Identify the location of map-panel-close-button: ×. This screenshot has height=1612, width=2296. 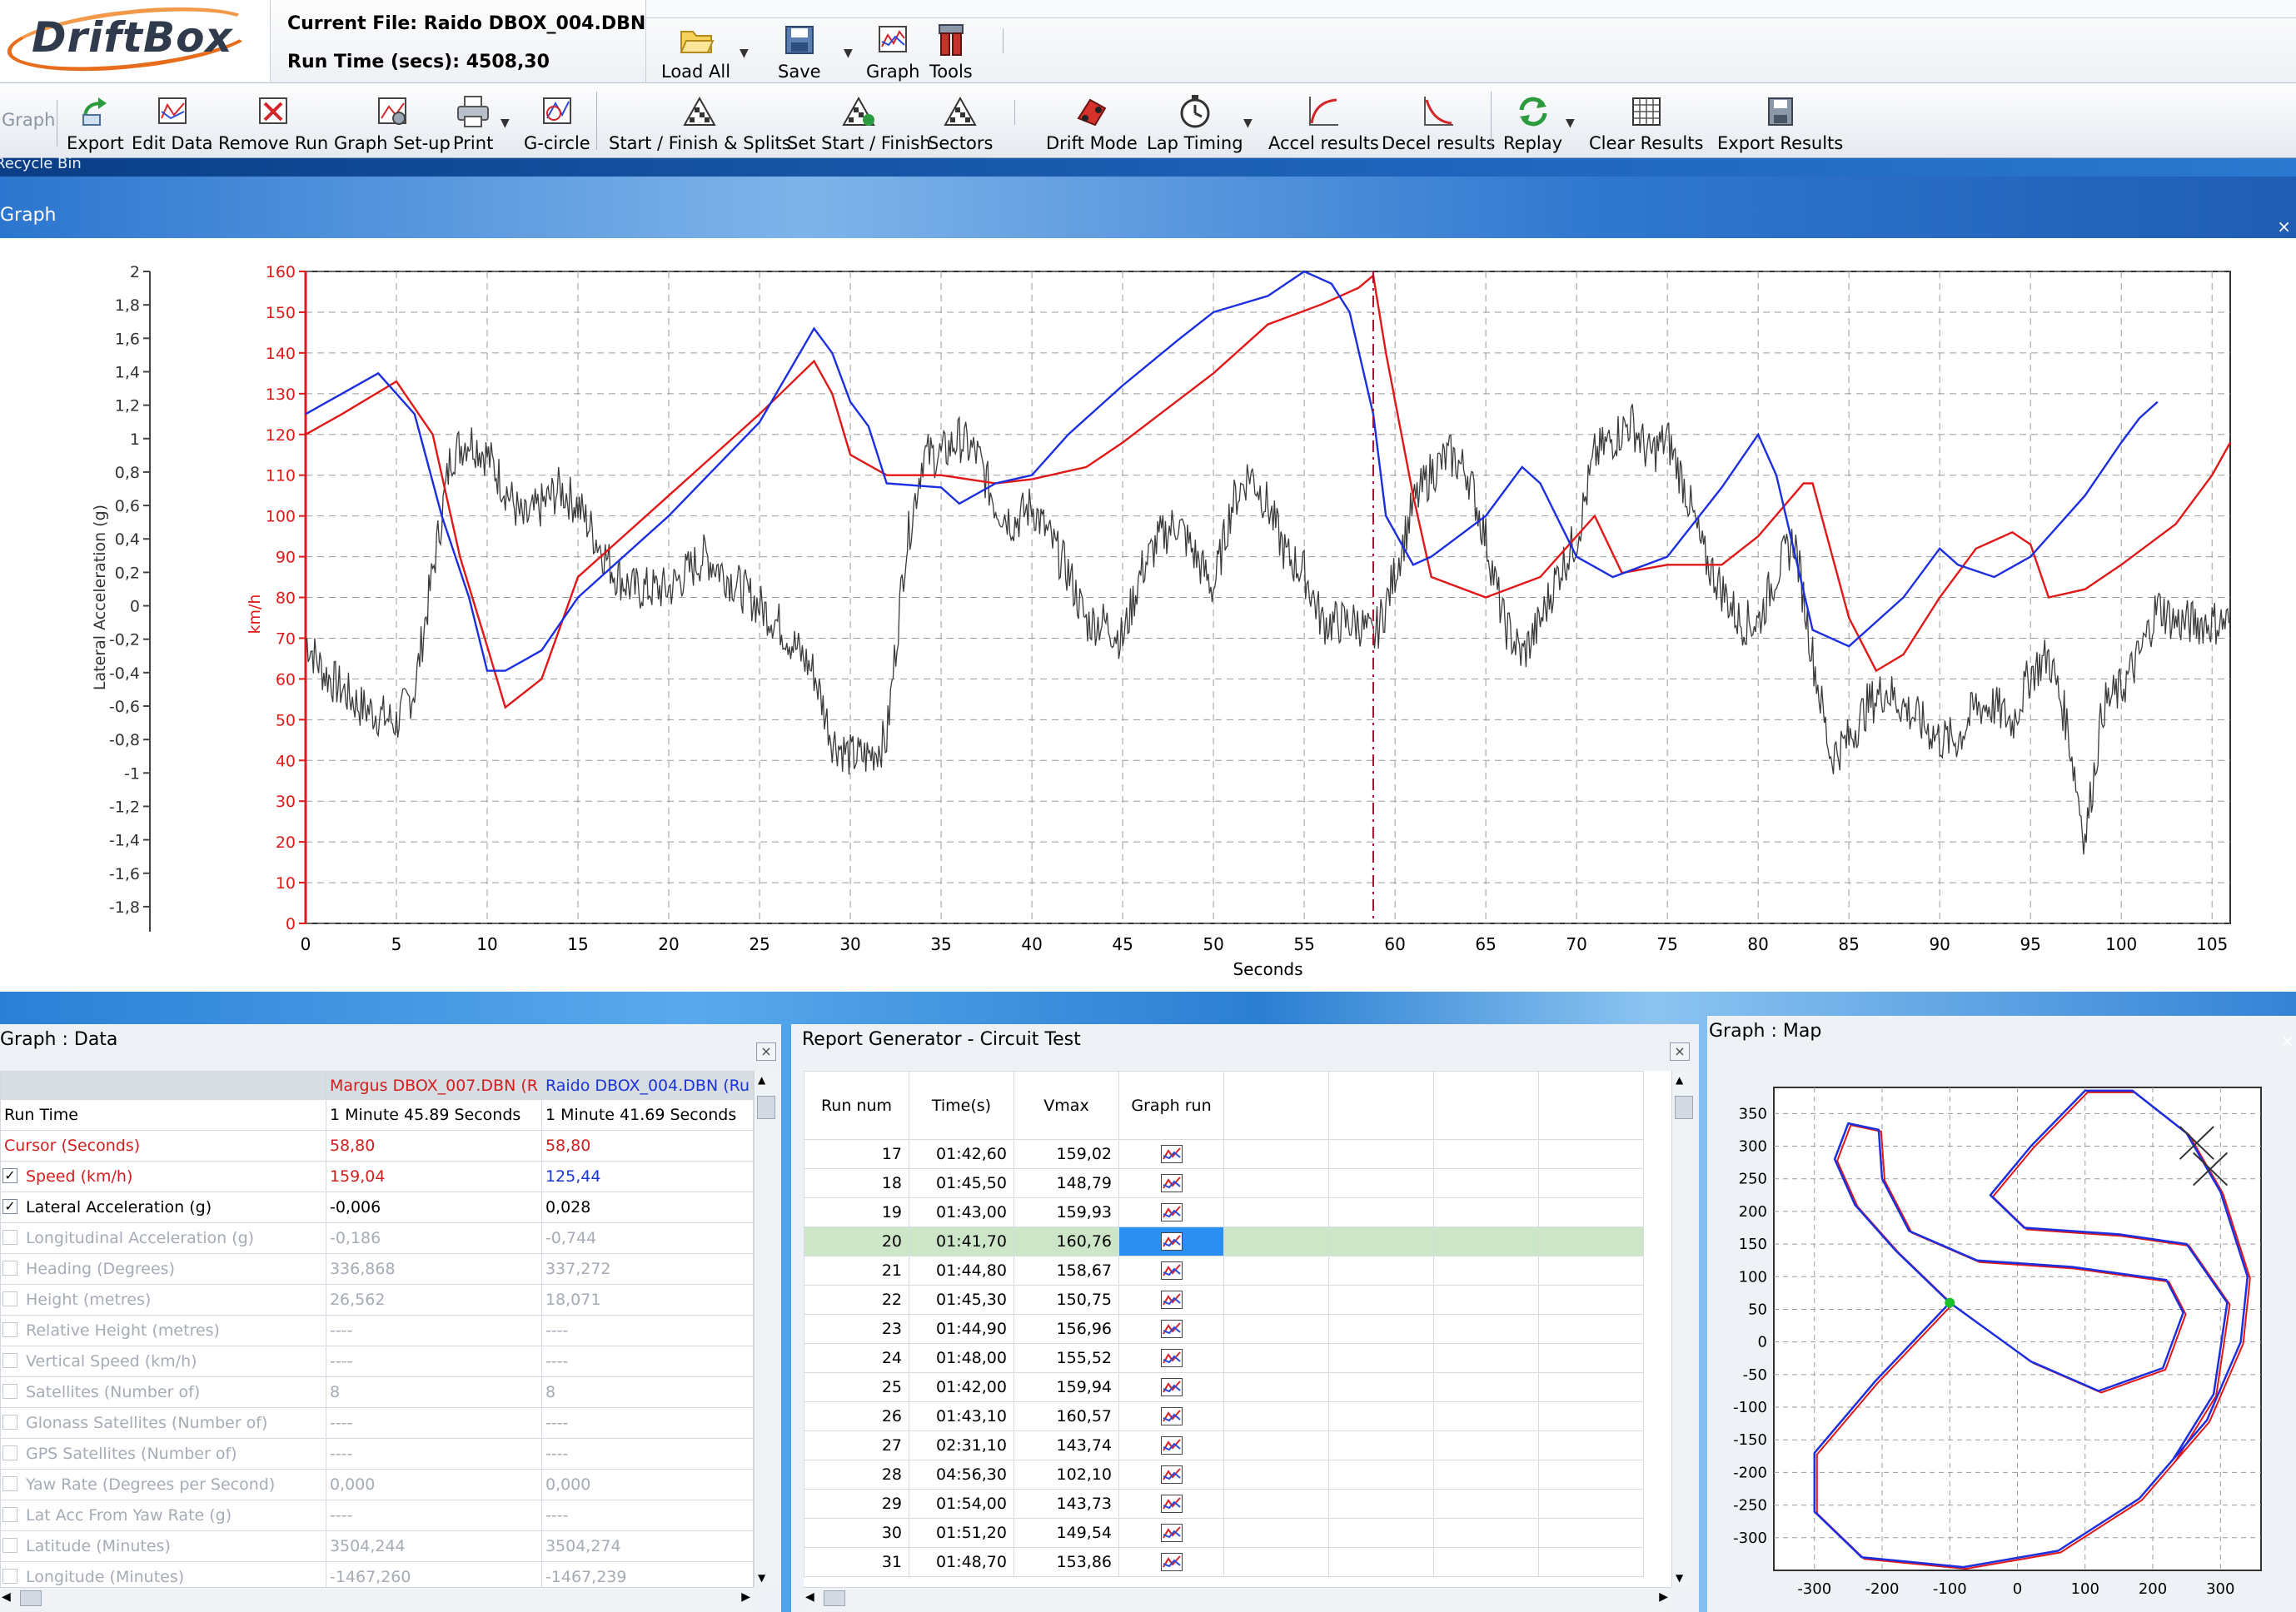
(2287, 1041).